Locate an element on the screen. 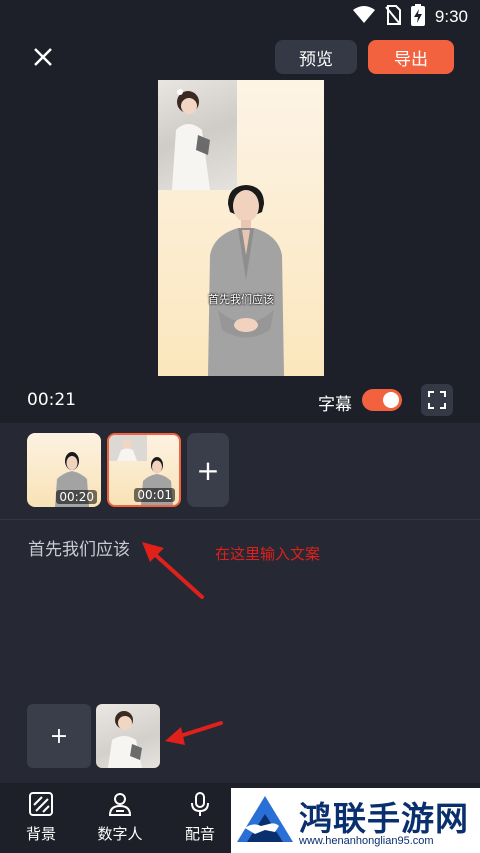 The width and height of the screenshot is (480, 853). clip-duration: 00:01 is located at coordinates (154, 495).